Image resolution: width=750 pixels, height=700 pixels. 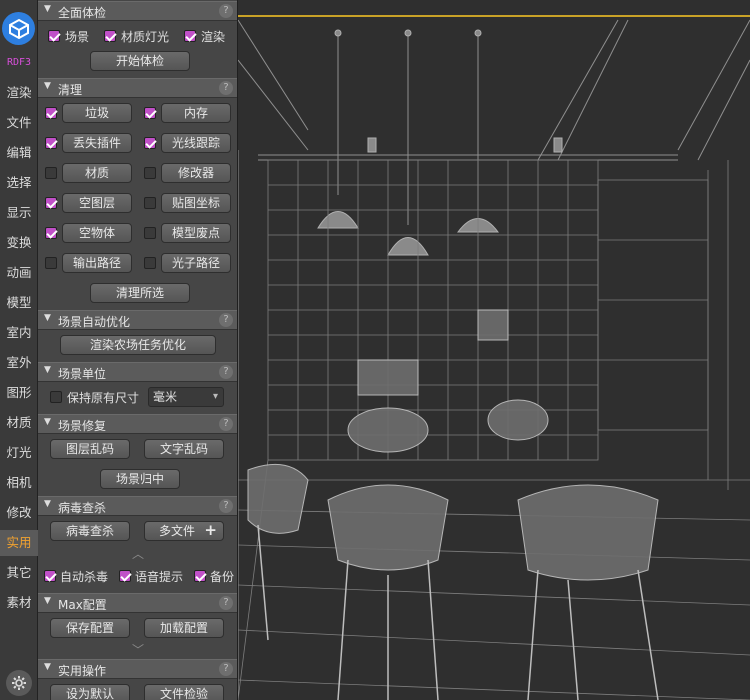 I want to click on checkbox-missing-plugins, so click(x=51, y=143).